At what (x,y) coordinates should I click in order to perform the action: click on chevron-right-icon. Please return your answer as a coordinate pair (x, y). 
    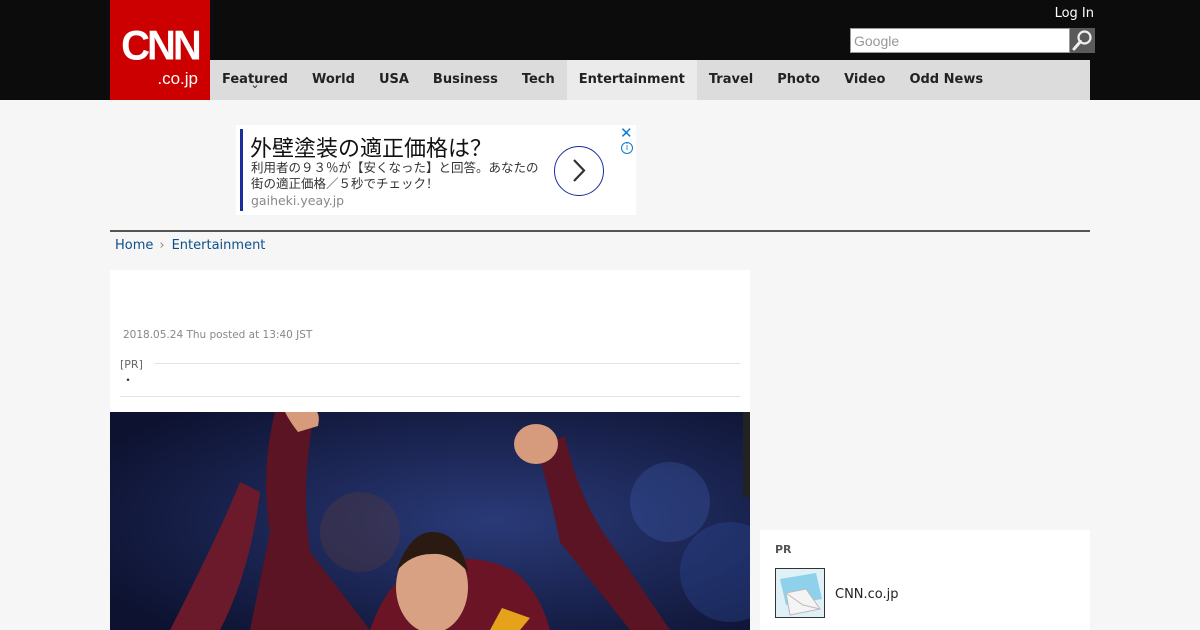
    Looking at the image, I should click on (579, 170).